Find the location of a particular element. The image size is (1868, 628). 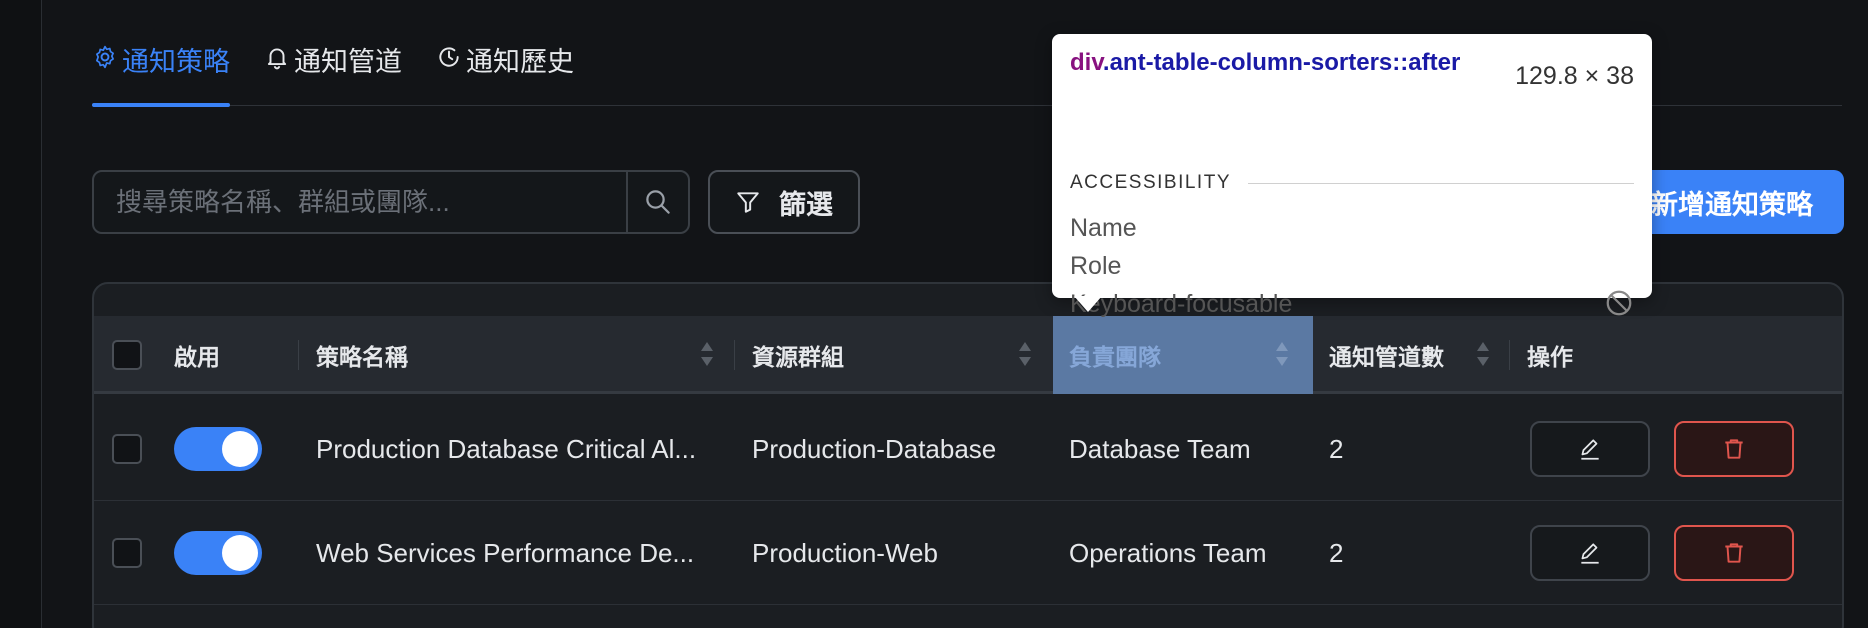

search-box is located at coordinates (391, 202).